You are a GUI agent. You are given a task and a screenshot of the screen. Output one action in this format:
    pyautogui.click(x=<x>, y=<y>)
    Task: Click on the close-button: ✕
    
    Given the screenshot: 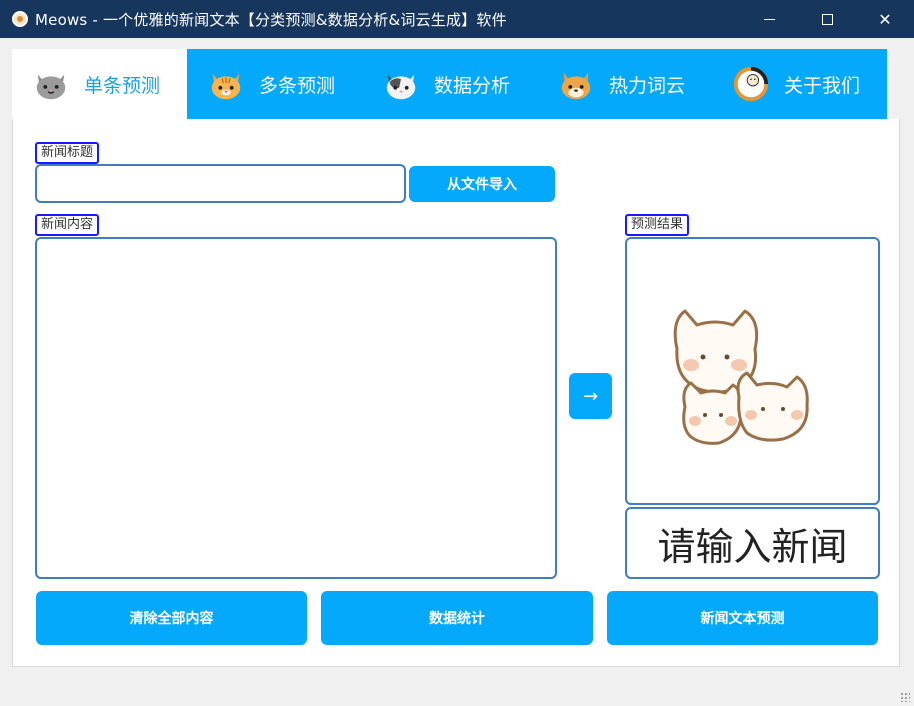 What is the action you would take?
    pyautogui.click(x=885, y=19)
    